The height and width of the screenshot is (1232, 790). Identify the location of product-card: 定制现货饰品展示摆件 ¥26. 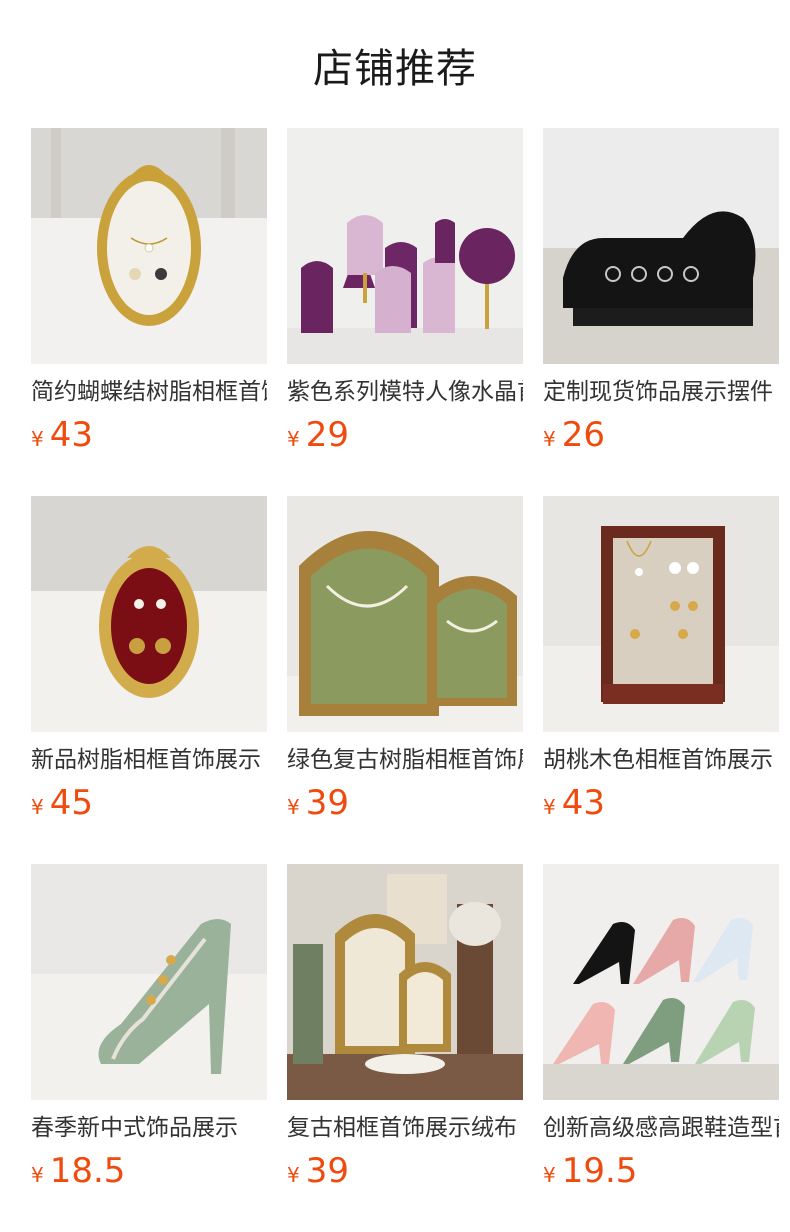
(661, 291).